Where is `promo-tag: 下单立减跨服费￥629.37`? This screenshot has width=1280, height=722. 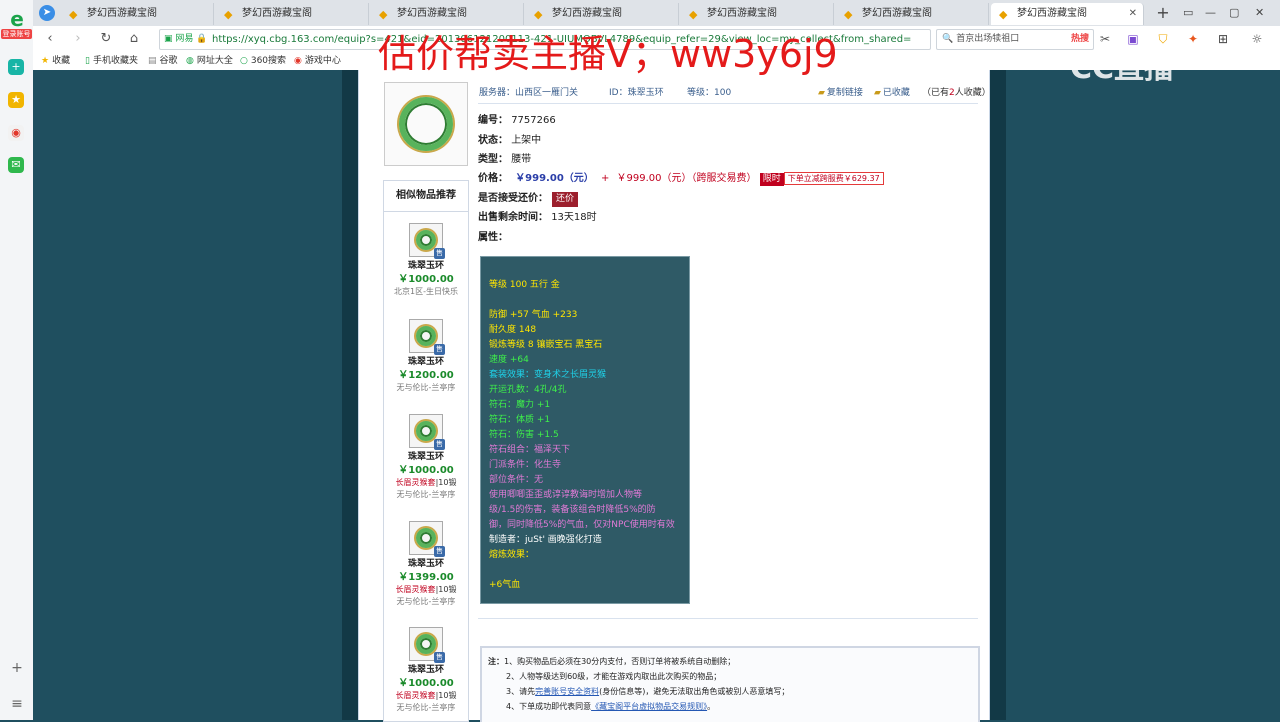
promo-tag: 下单立减跨服费￥629.37 is located at coordinates (833, 178).